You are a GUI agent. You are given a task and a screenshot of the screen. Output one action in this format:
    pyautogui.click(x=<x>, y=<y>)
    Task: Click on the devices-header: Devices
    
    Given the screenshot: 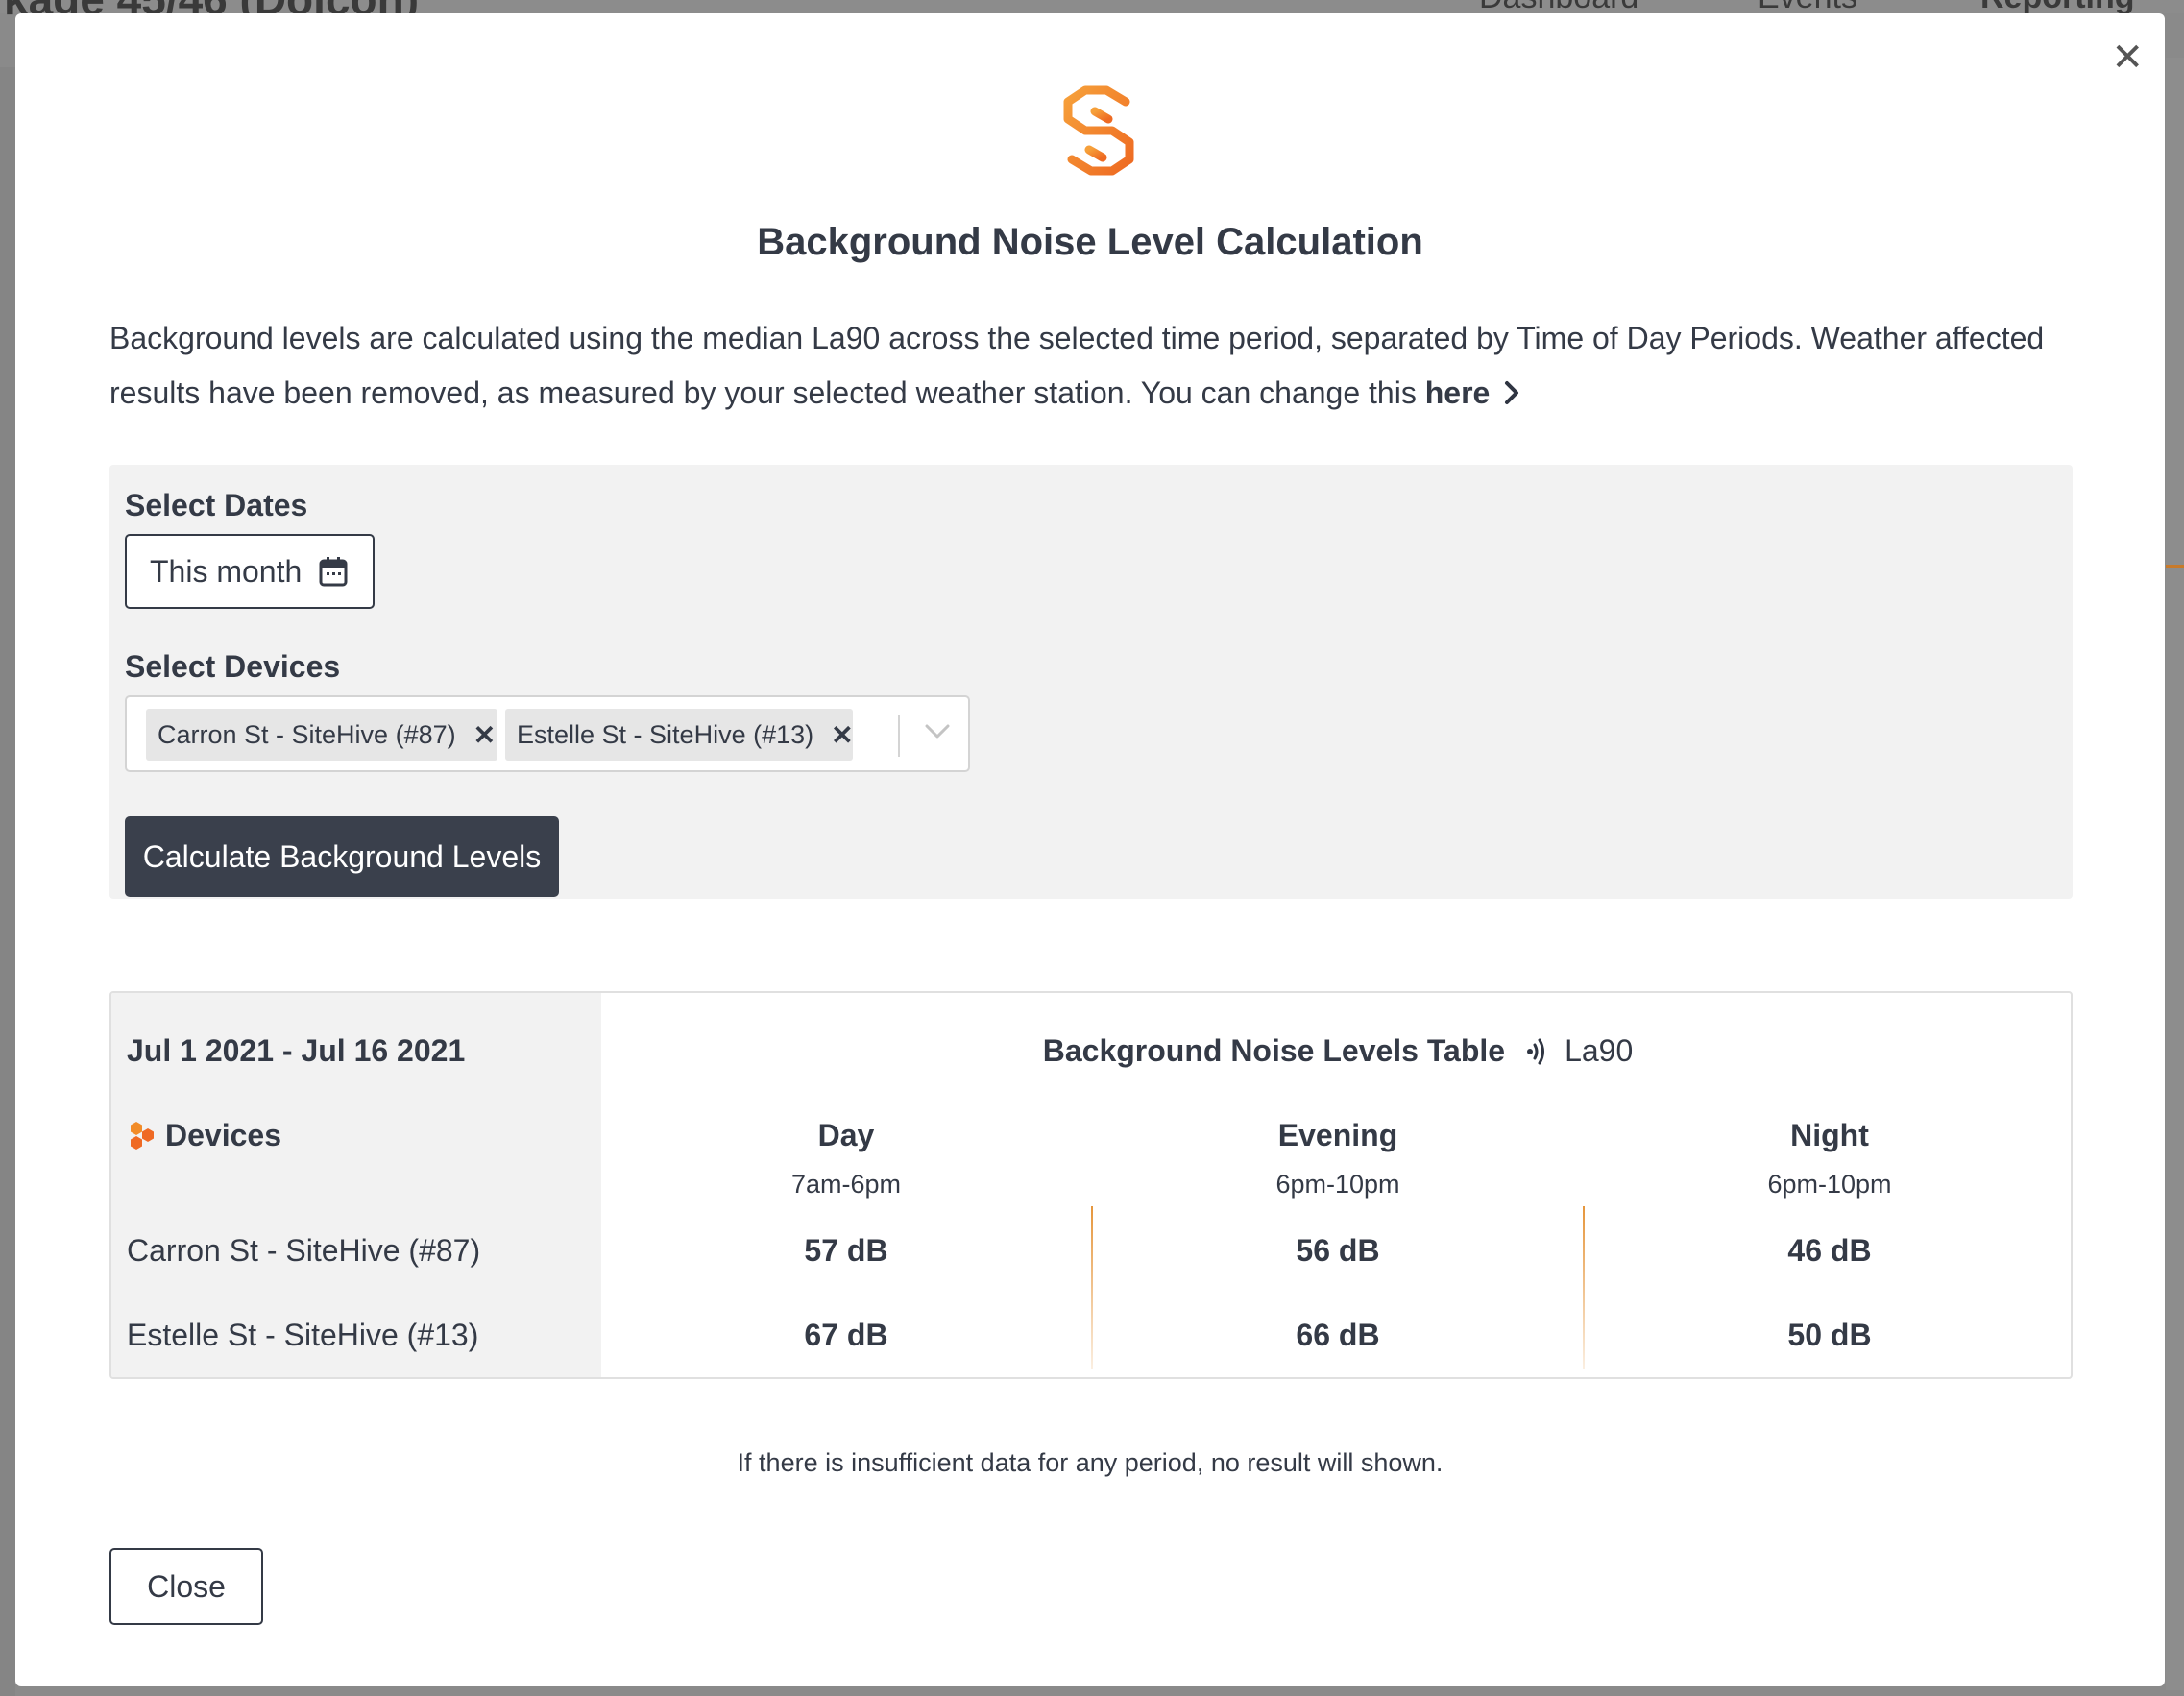 What is the action you would take?
    pyautogui.click(x=204, y=1135)
    